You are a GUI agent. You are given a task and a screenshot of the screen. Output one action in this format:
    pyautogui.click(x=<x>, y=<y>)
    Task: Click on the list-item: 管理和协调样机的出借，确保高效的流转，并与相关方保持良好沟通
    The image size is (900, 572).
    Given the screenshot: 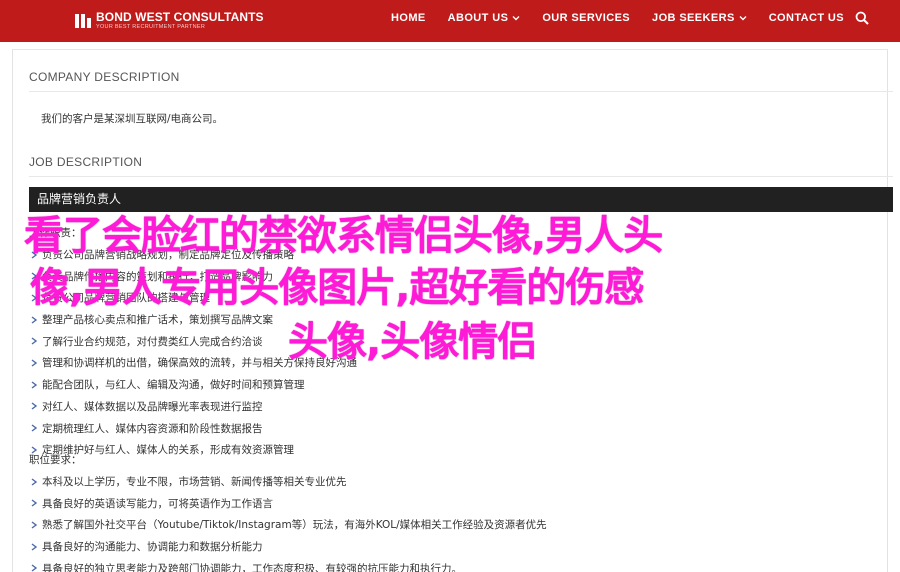 What is the action you would take?
    pyautogui.click(x=459, y=363)
    